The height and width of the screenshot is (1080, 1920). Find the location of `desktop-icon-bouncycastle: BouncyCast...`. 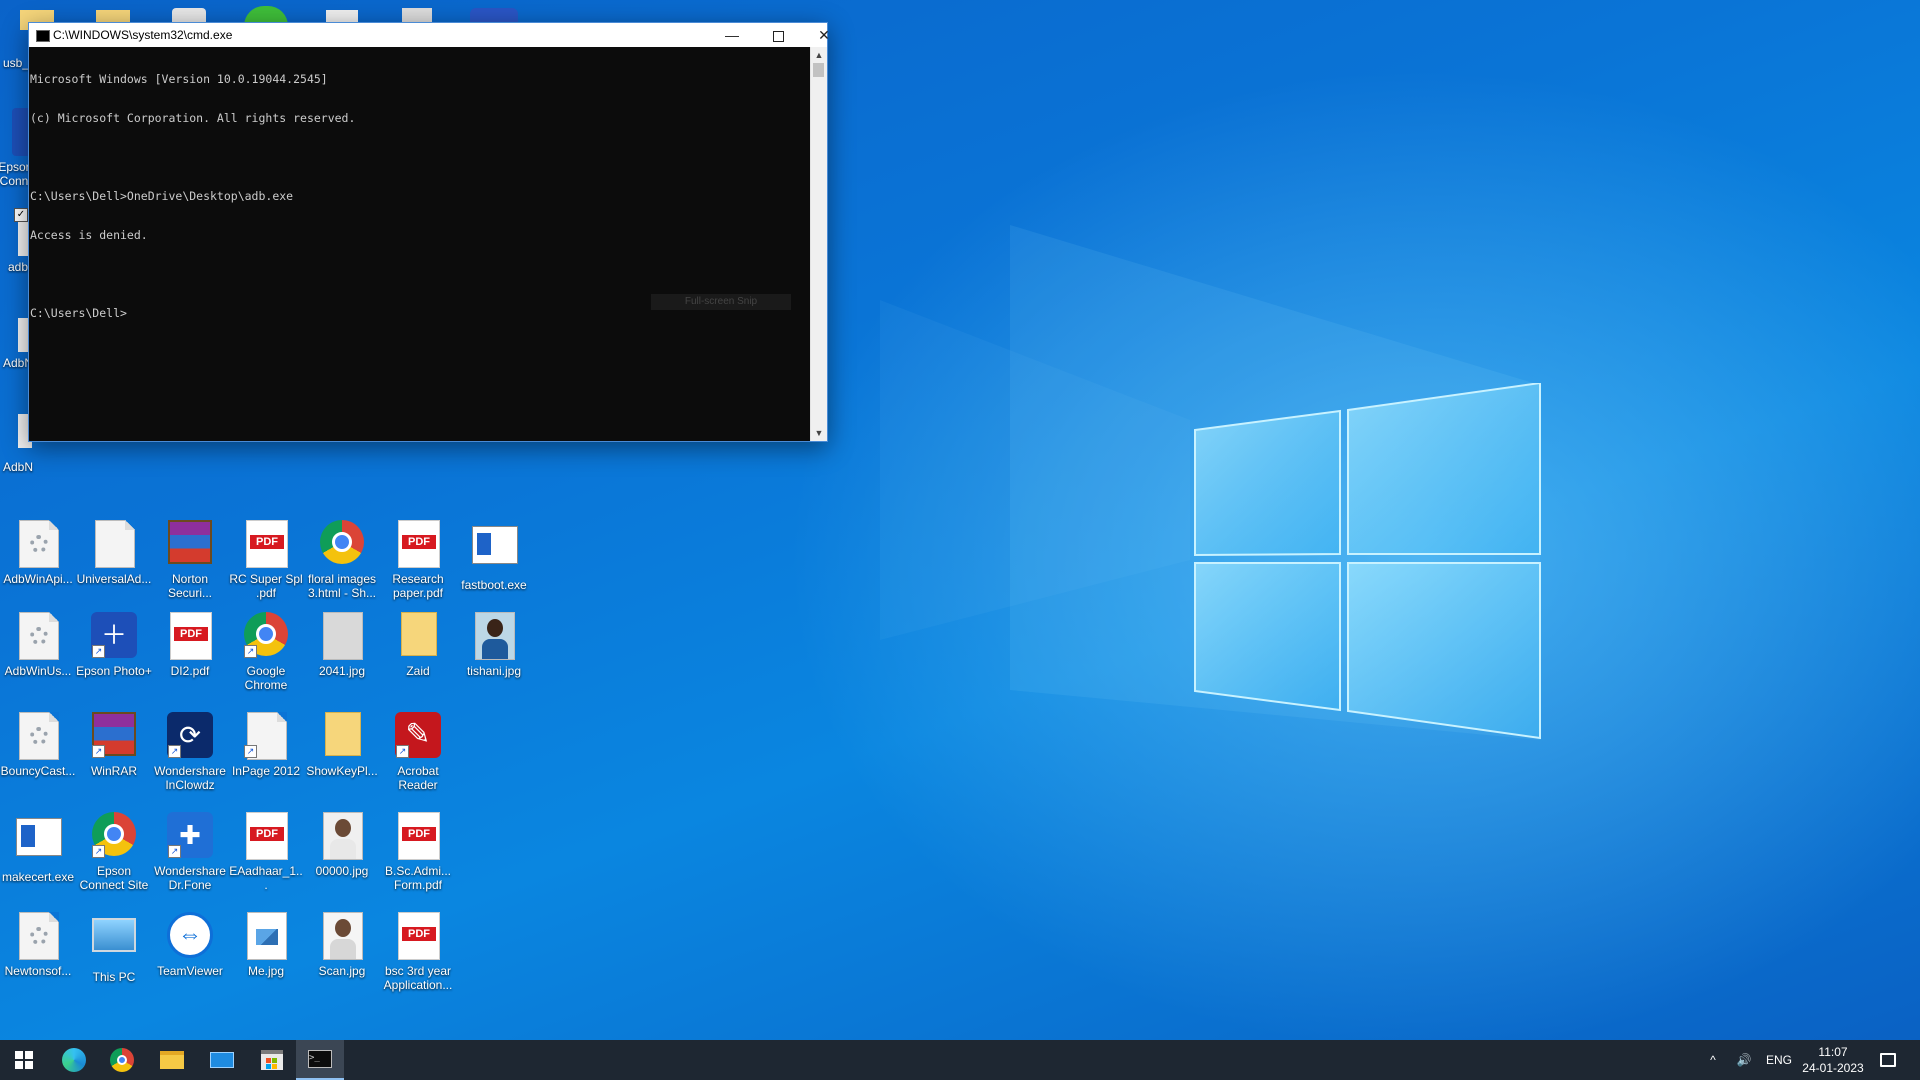

desktop-icon-bouncycastle: BouncyCast... is located at coordinates (38, 745).